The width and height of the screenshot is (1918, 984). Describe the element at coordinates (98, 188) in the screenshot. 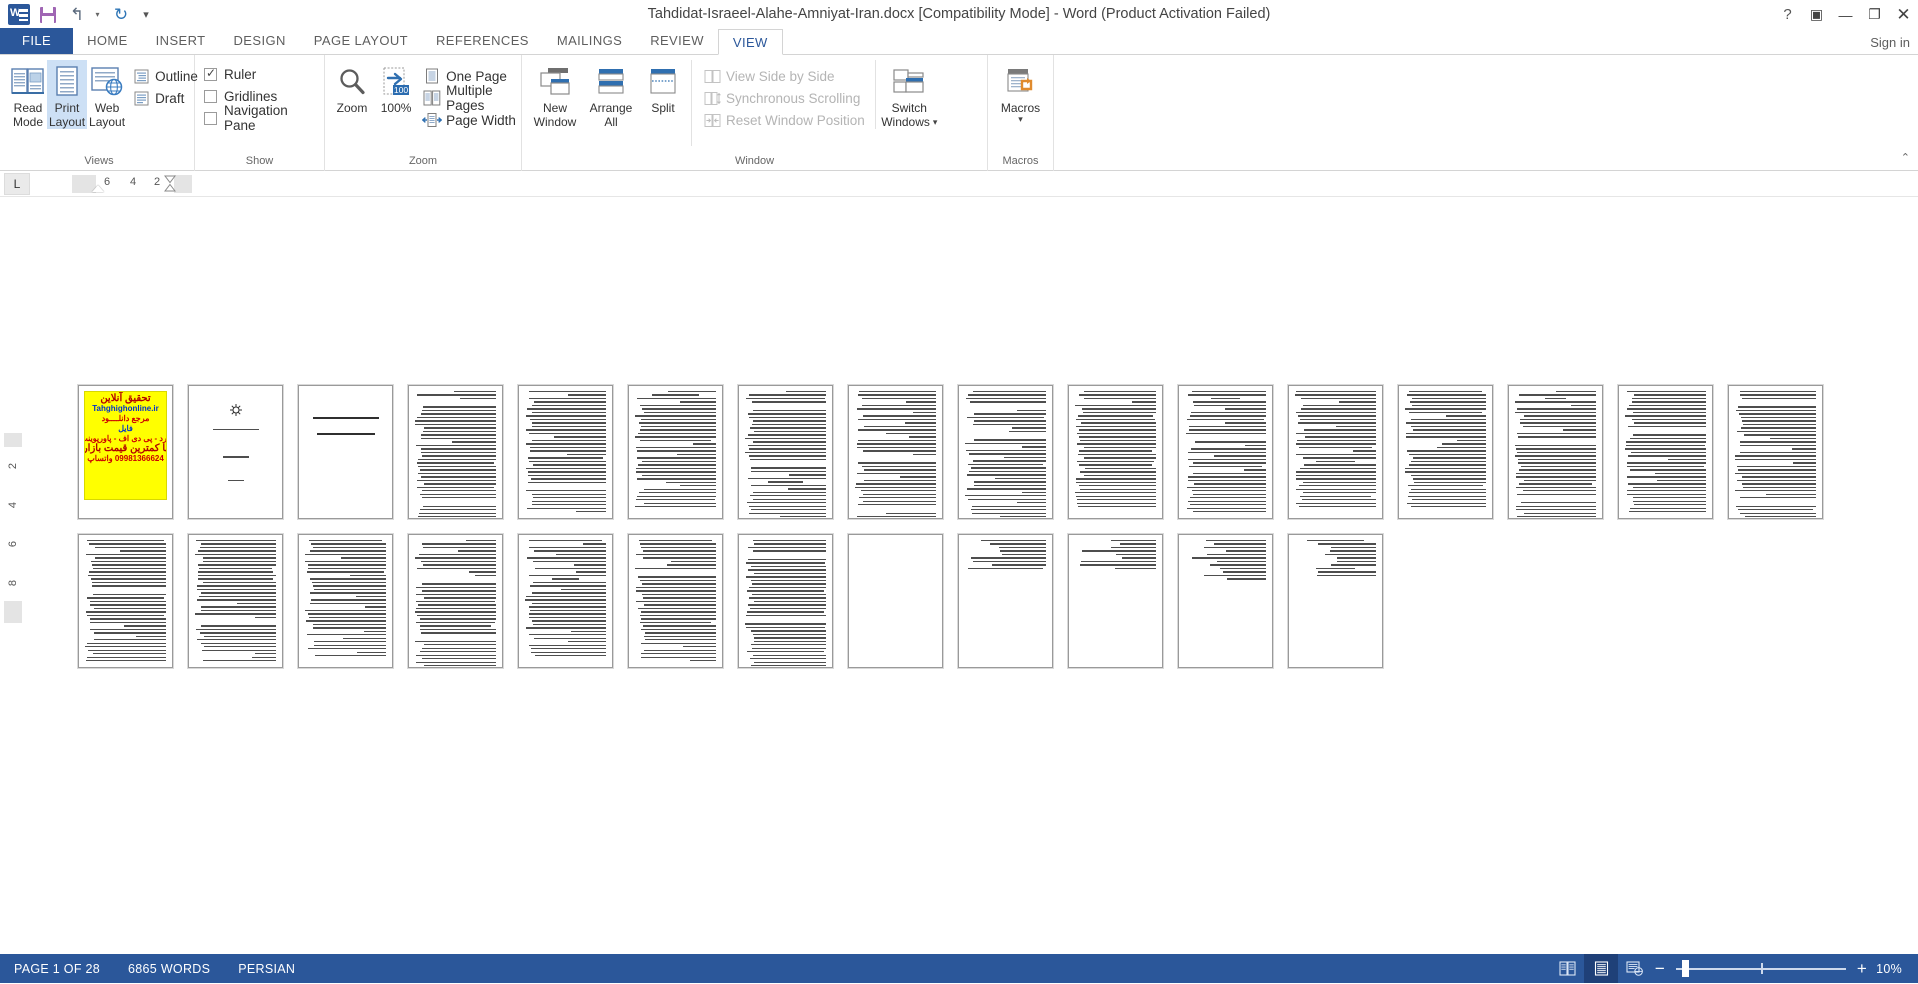

I see `left-indent-marker` at that location.